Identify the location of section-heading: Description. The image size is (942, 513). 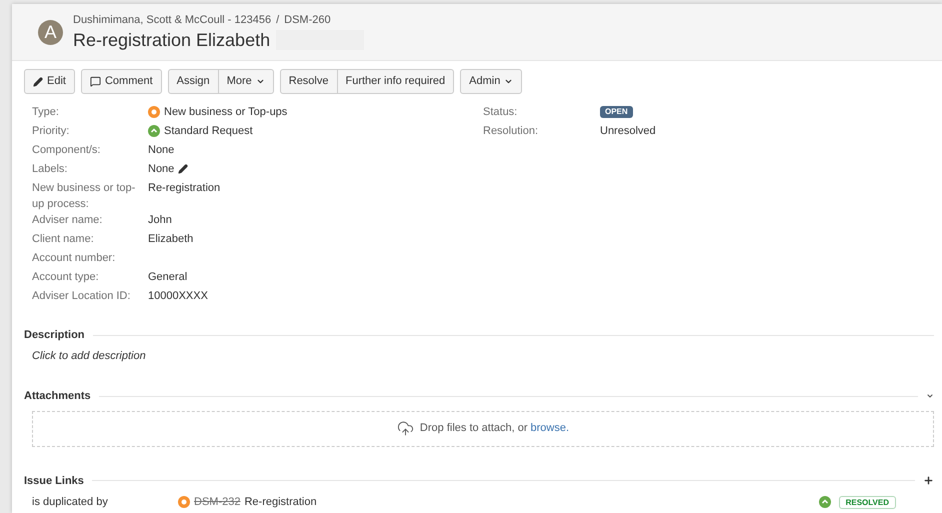
(54, 335).